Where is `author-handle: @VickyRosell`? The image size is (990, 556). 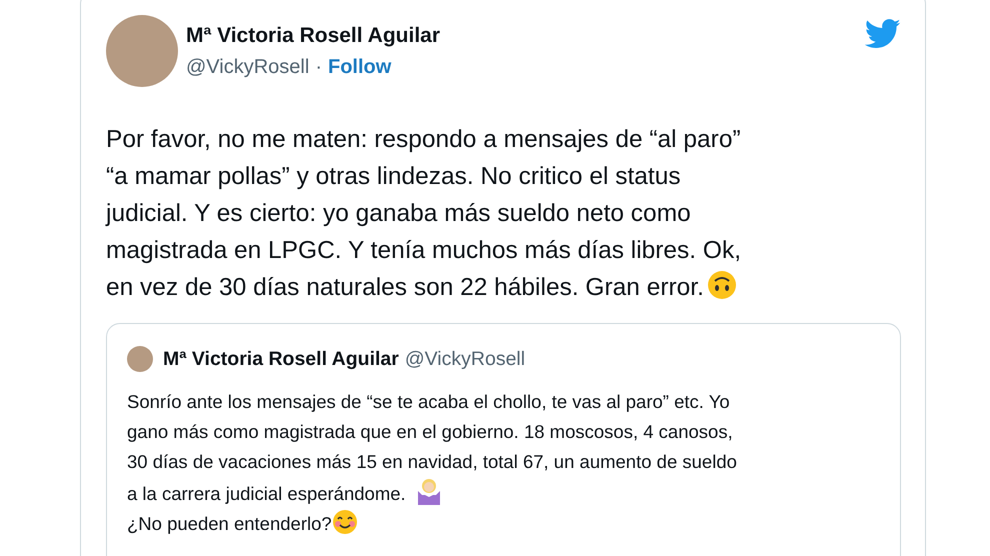 author-handle: @VickyRosell is located at coordinates (248, 67).